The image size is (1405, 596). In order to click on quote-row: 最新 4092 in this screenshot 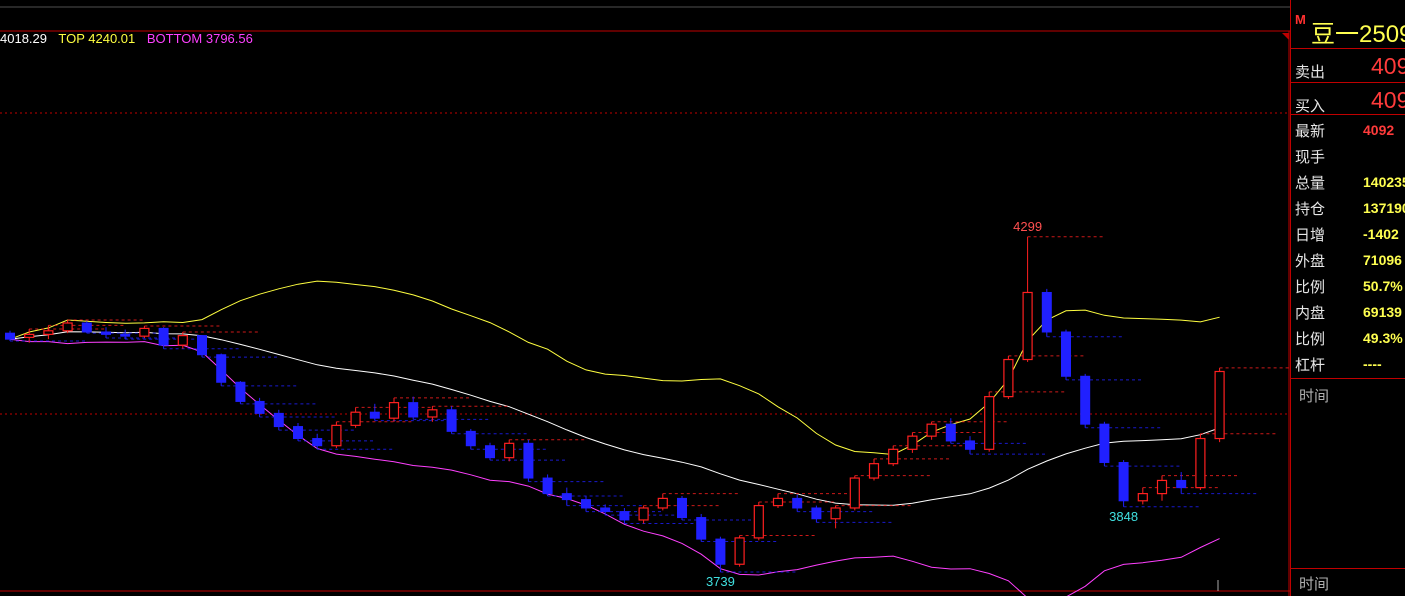, I will do `click(1348, 130)`.